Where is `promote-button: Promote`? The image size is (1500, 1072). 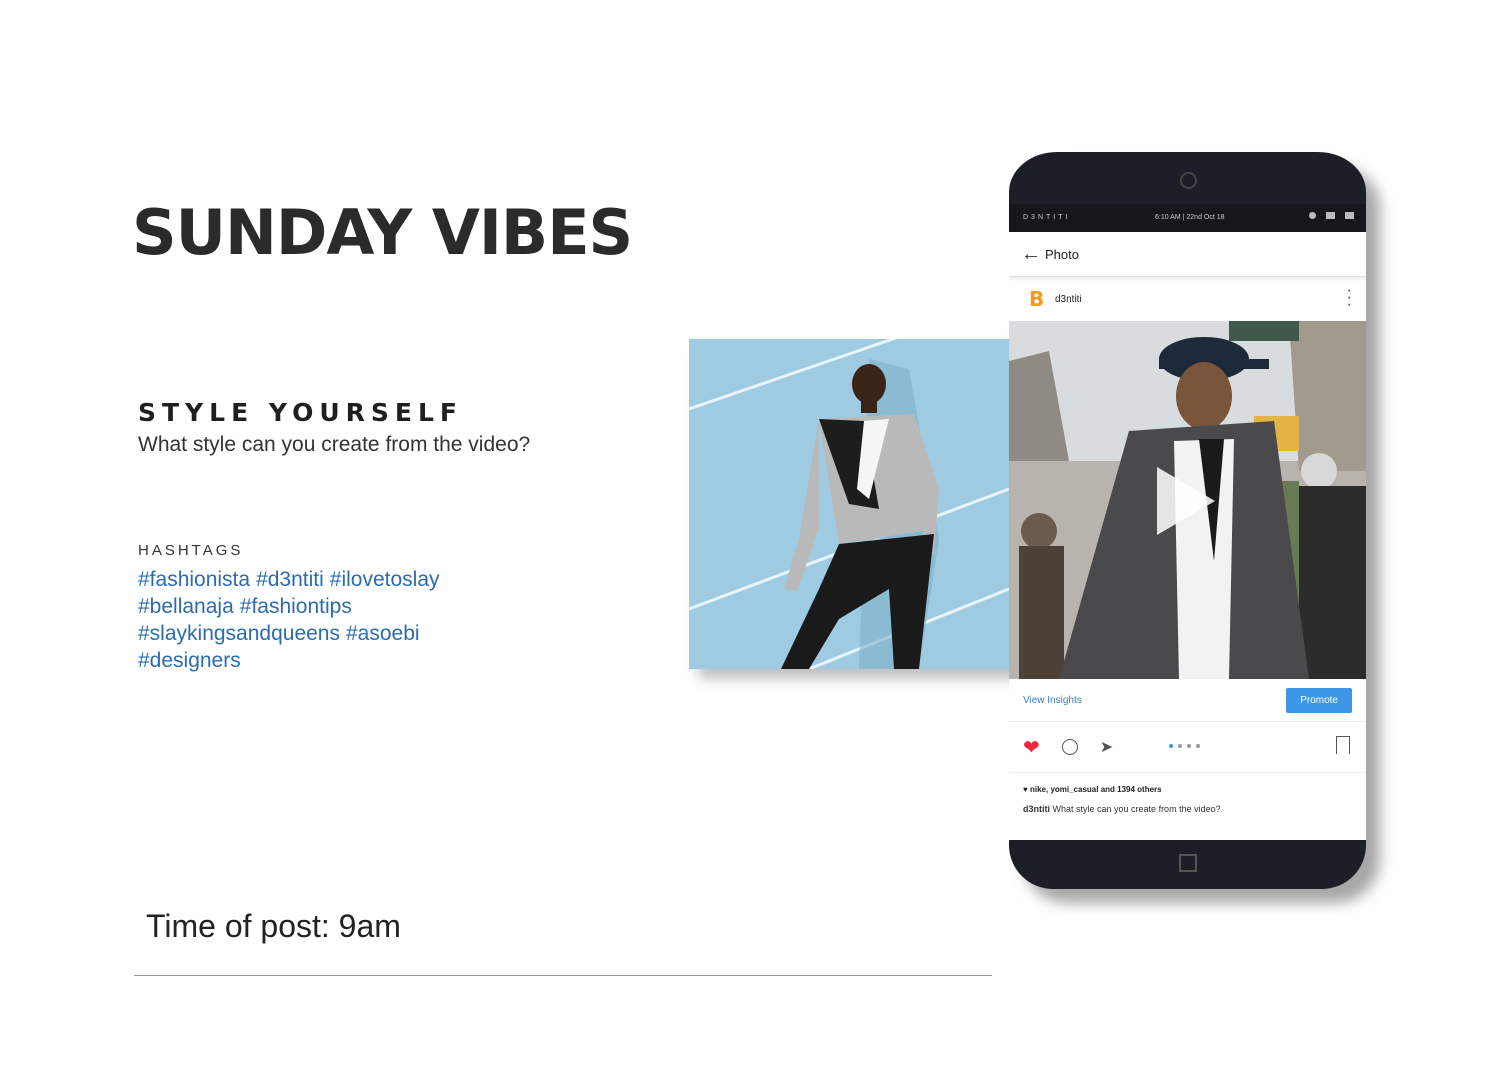
promote-button: Promote is located at coordinates (1319, 700).